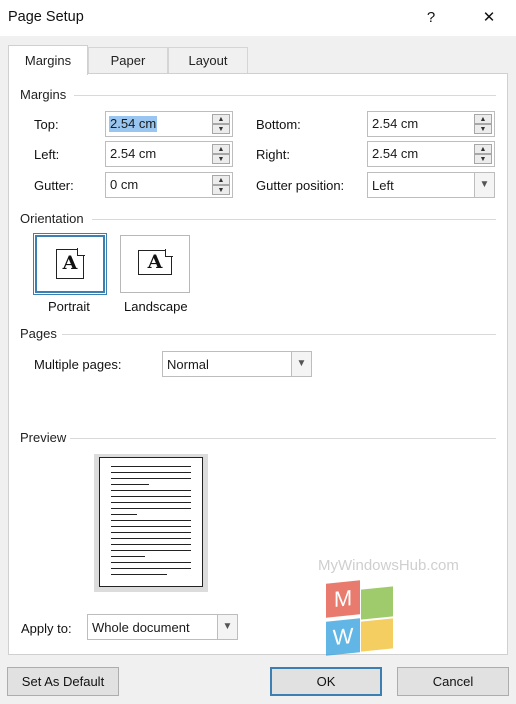 This screenshot has height=704, width=516. Describe the element at coordinates (43, 94) in the screenshot. I see `margins-group-label: Margins` at that location.